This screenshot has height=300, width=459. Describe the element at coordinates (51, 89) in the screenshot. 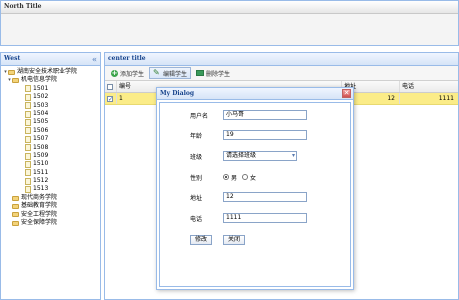

I see `tree-node-class: 1501` at that location.